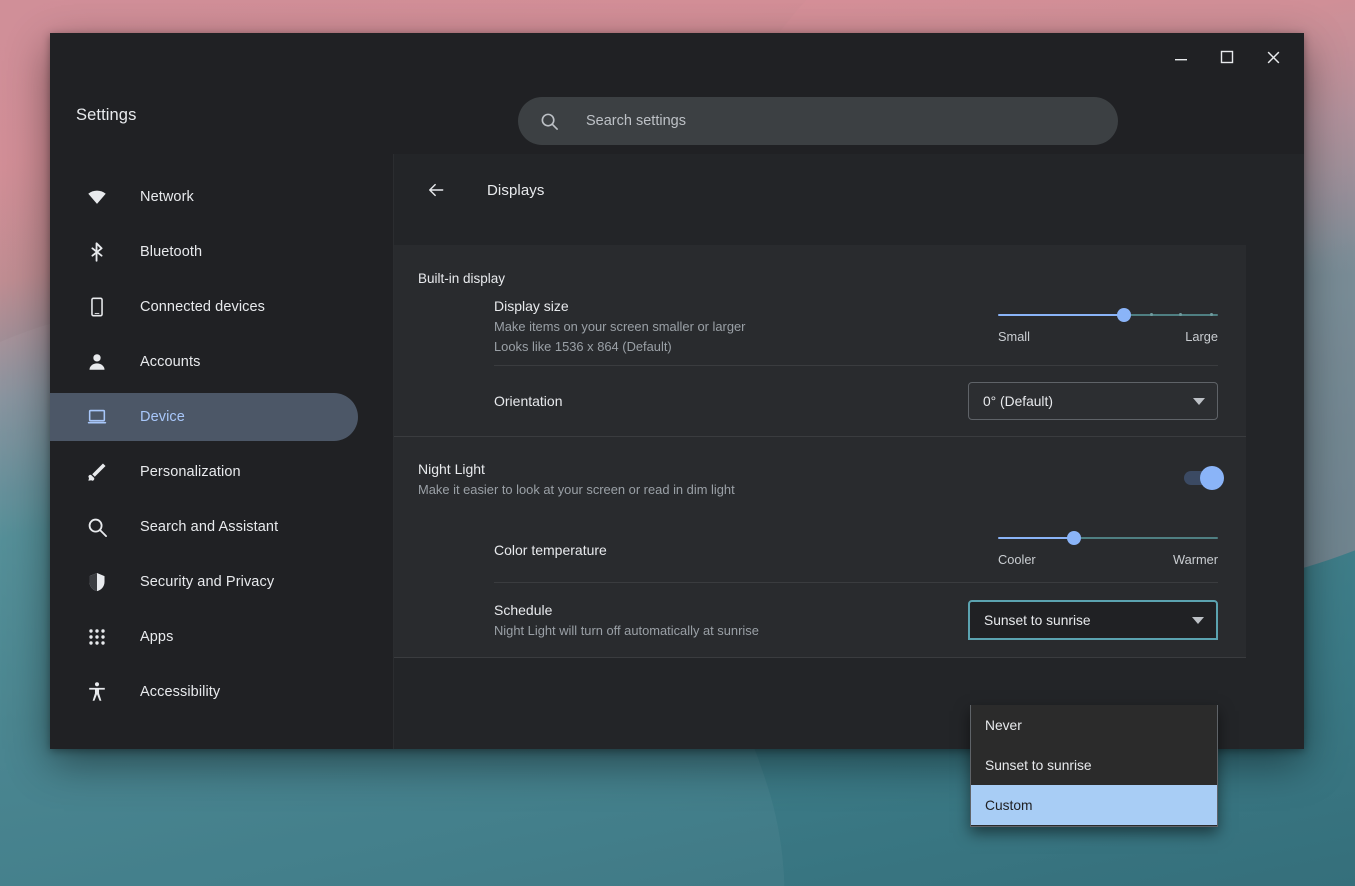  I want to click on display-size-slider-track, so click(1108, 315).